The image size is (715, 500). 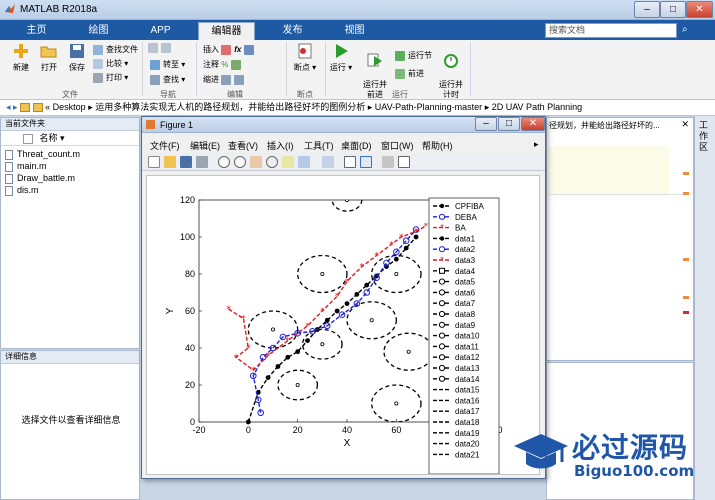 I want to click on open-file-icon, so click(x=170, y=162).